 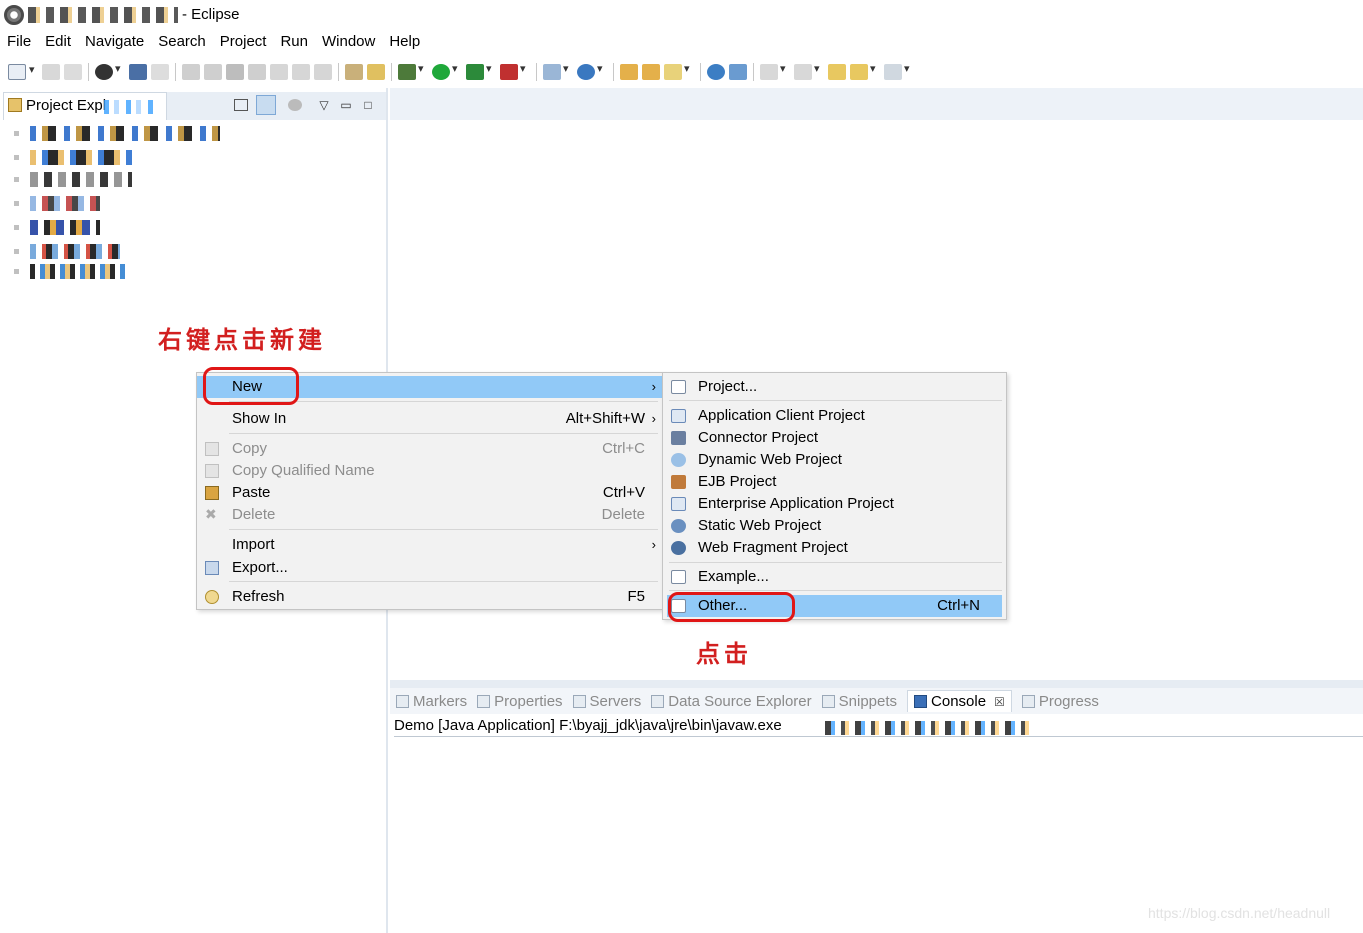 What do you see at coordinates (191, 72) in the screenshot?
I see `resume-icon` at bounding box center [191, 72].